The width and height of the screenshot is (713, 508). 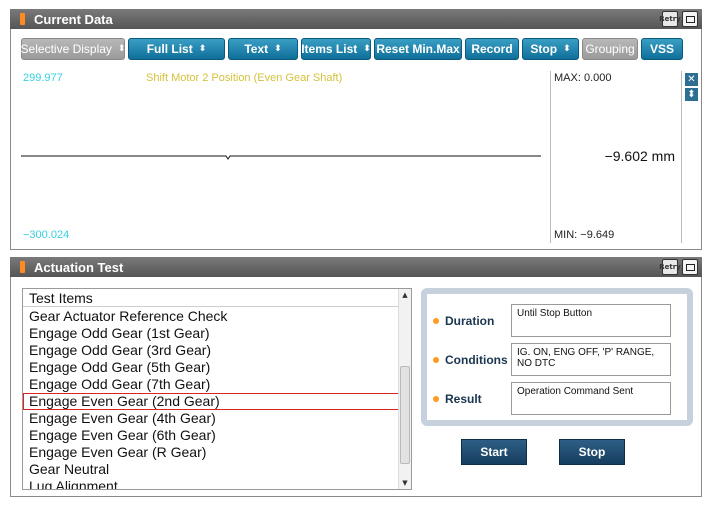 I want to click on graph-trace, so click(x=281, y=157).